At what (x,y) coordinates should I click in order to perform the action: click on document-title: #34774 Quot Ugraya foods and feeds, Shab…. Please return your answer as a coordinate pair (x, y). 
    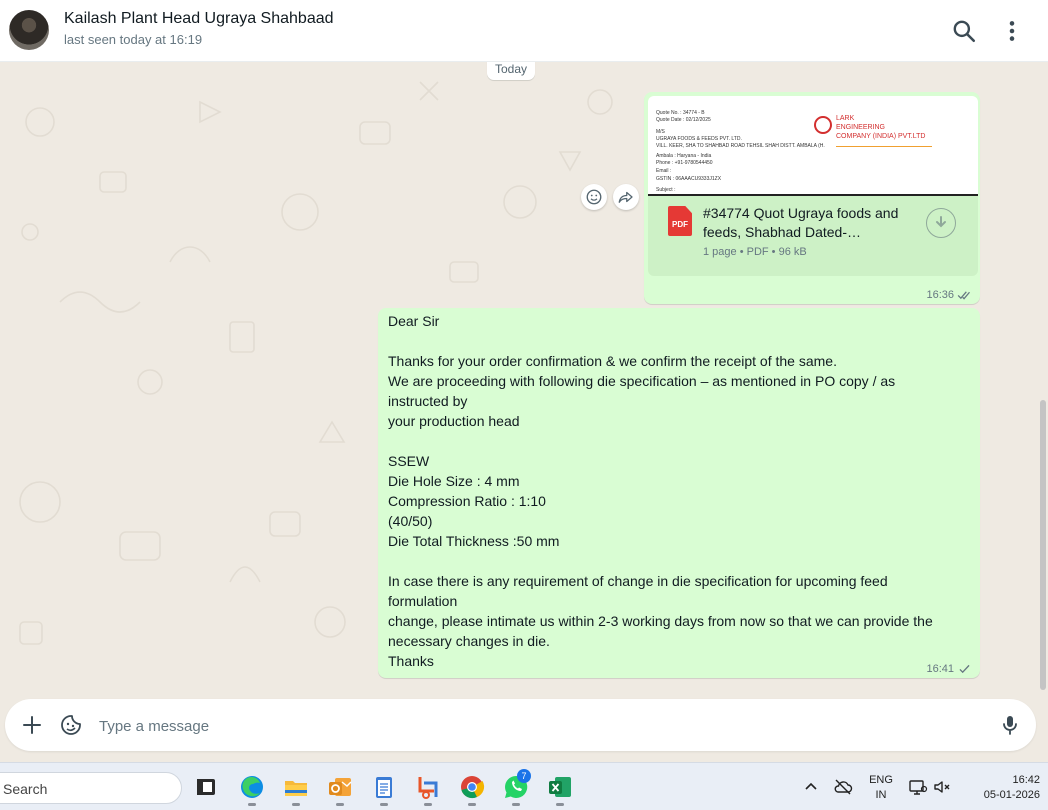
    Looking at the image, I should click on (801, 222).